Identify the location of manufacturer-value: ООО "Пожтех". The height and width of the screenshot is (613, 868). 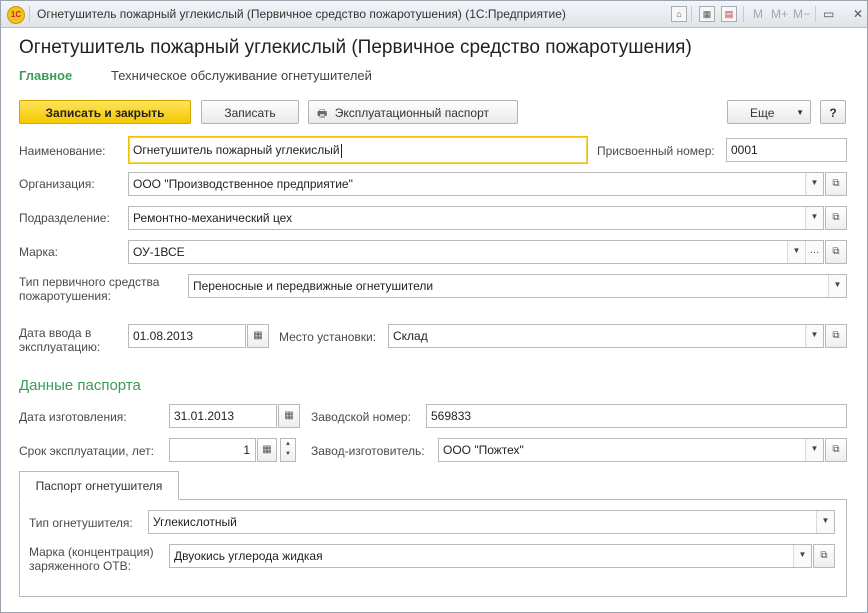
(483, 450).